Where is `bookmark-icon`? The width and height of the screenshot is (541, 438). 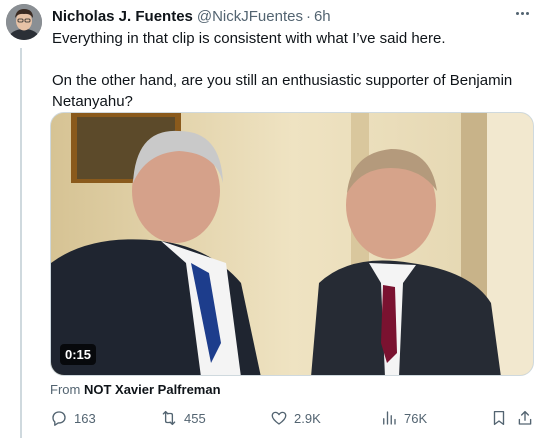
bookmark-icon is located at coordinates (499, 418).